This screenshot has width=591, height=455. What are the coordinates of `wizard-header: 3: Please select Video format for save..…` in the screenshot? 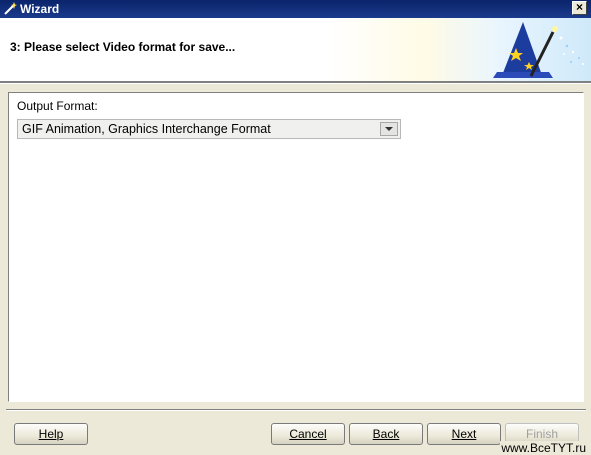 It's located at (295, 49).